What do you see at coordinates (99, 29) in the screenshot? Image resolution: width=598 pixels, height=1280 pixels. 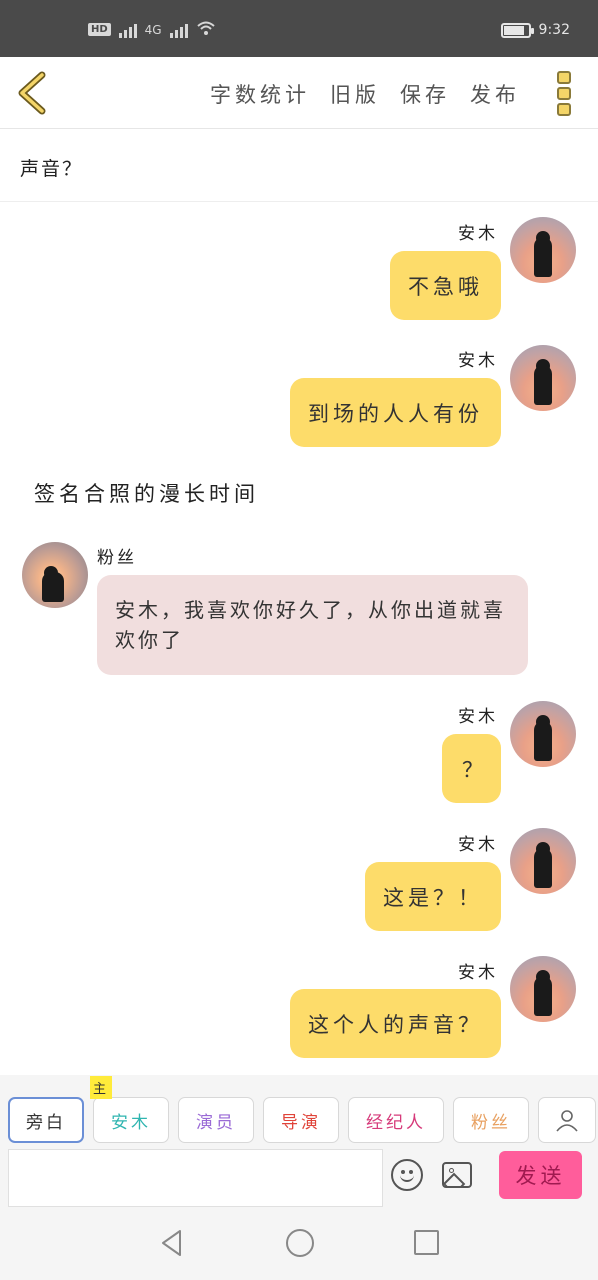 I see `hd-icon: HD` at bounding box center [99, 29].